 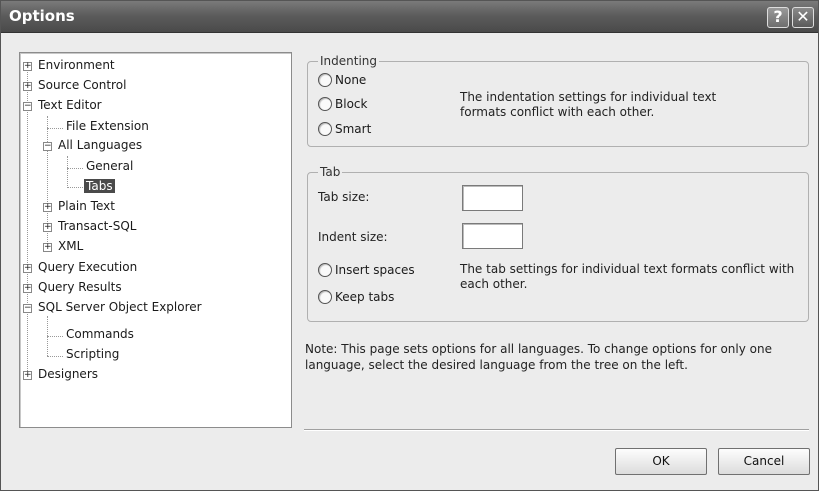 What do you see at coordinates (353, 129) in the screenshot?
I see `indent-smart-label: Smart` at bounding box center [353, 129].